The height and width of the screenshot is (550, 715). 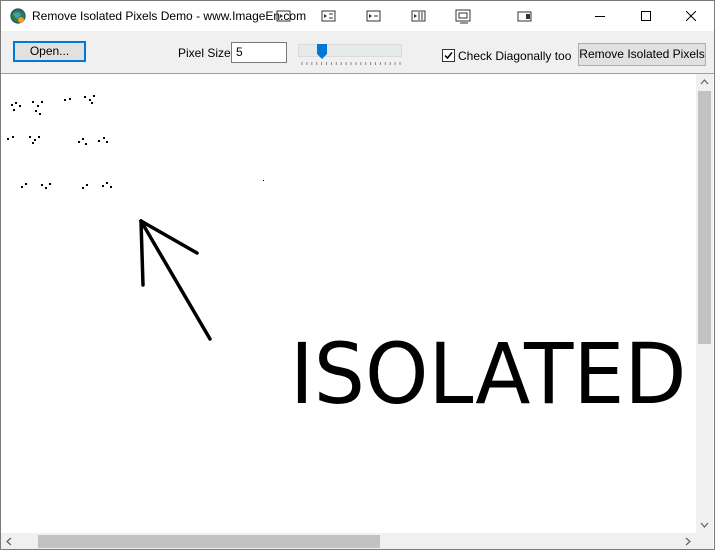 I want to click on remove-isolated-pixels-button: Remove Isolated Pixels, so click(x=642, y=54).